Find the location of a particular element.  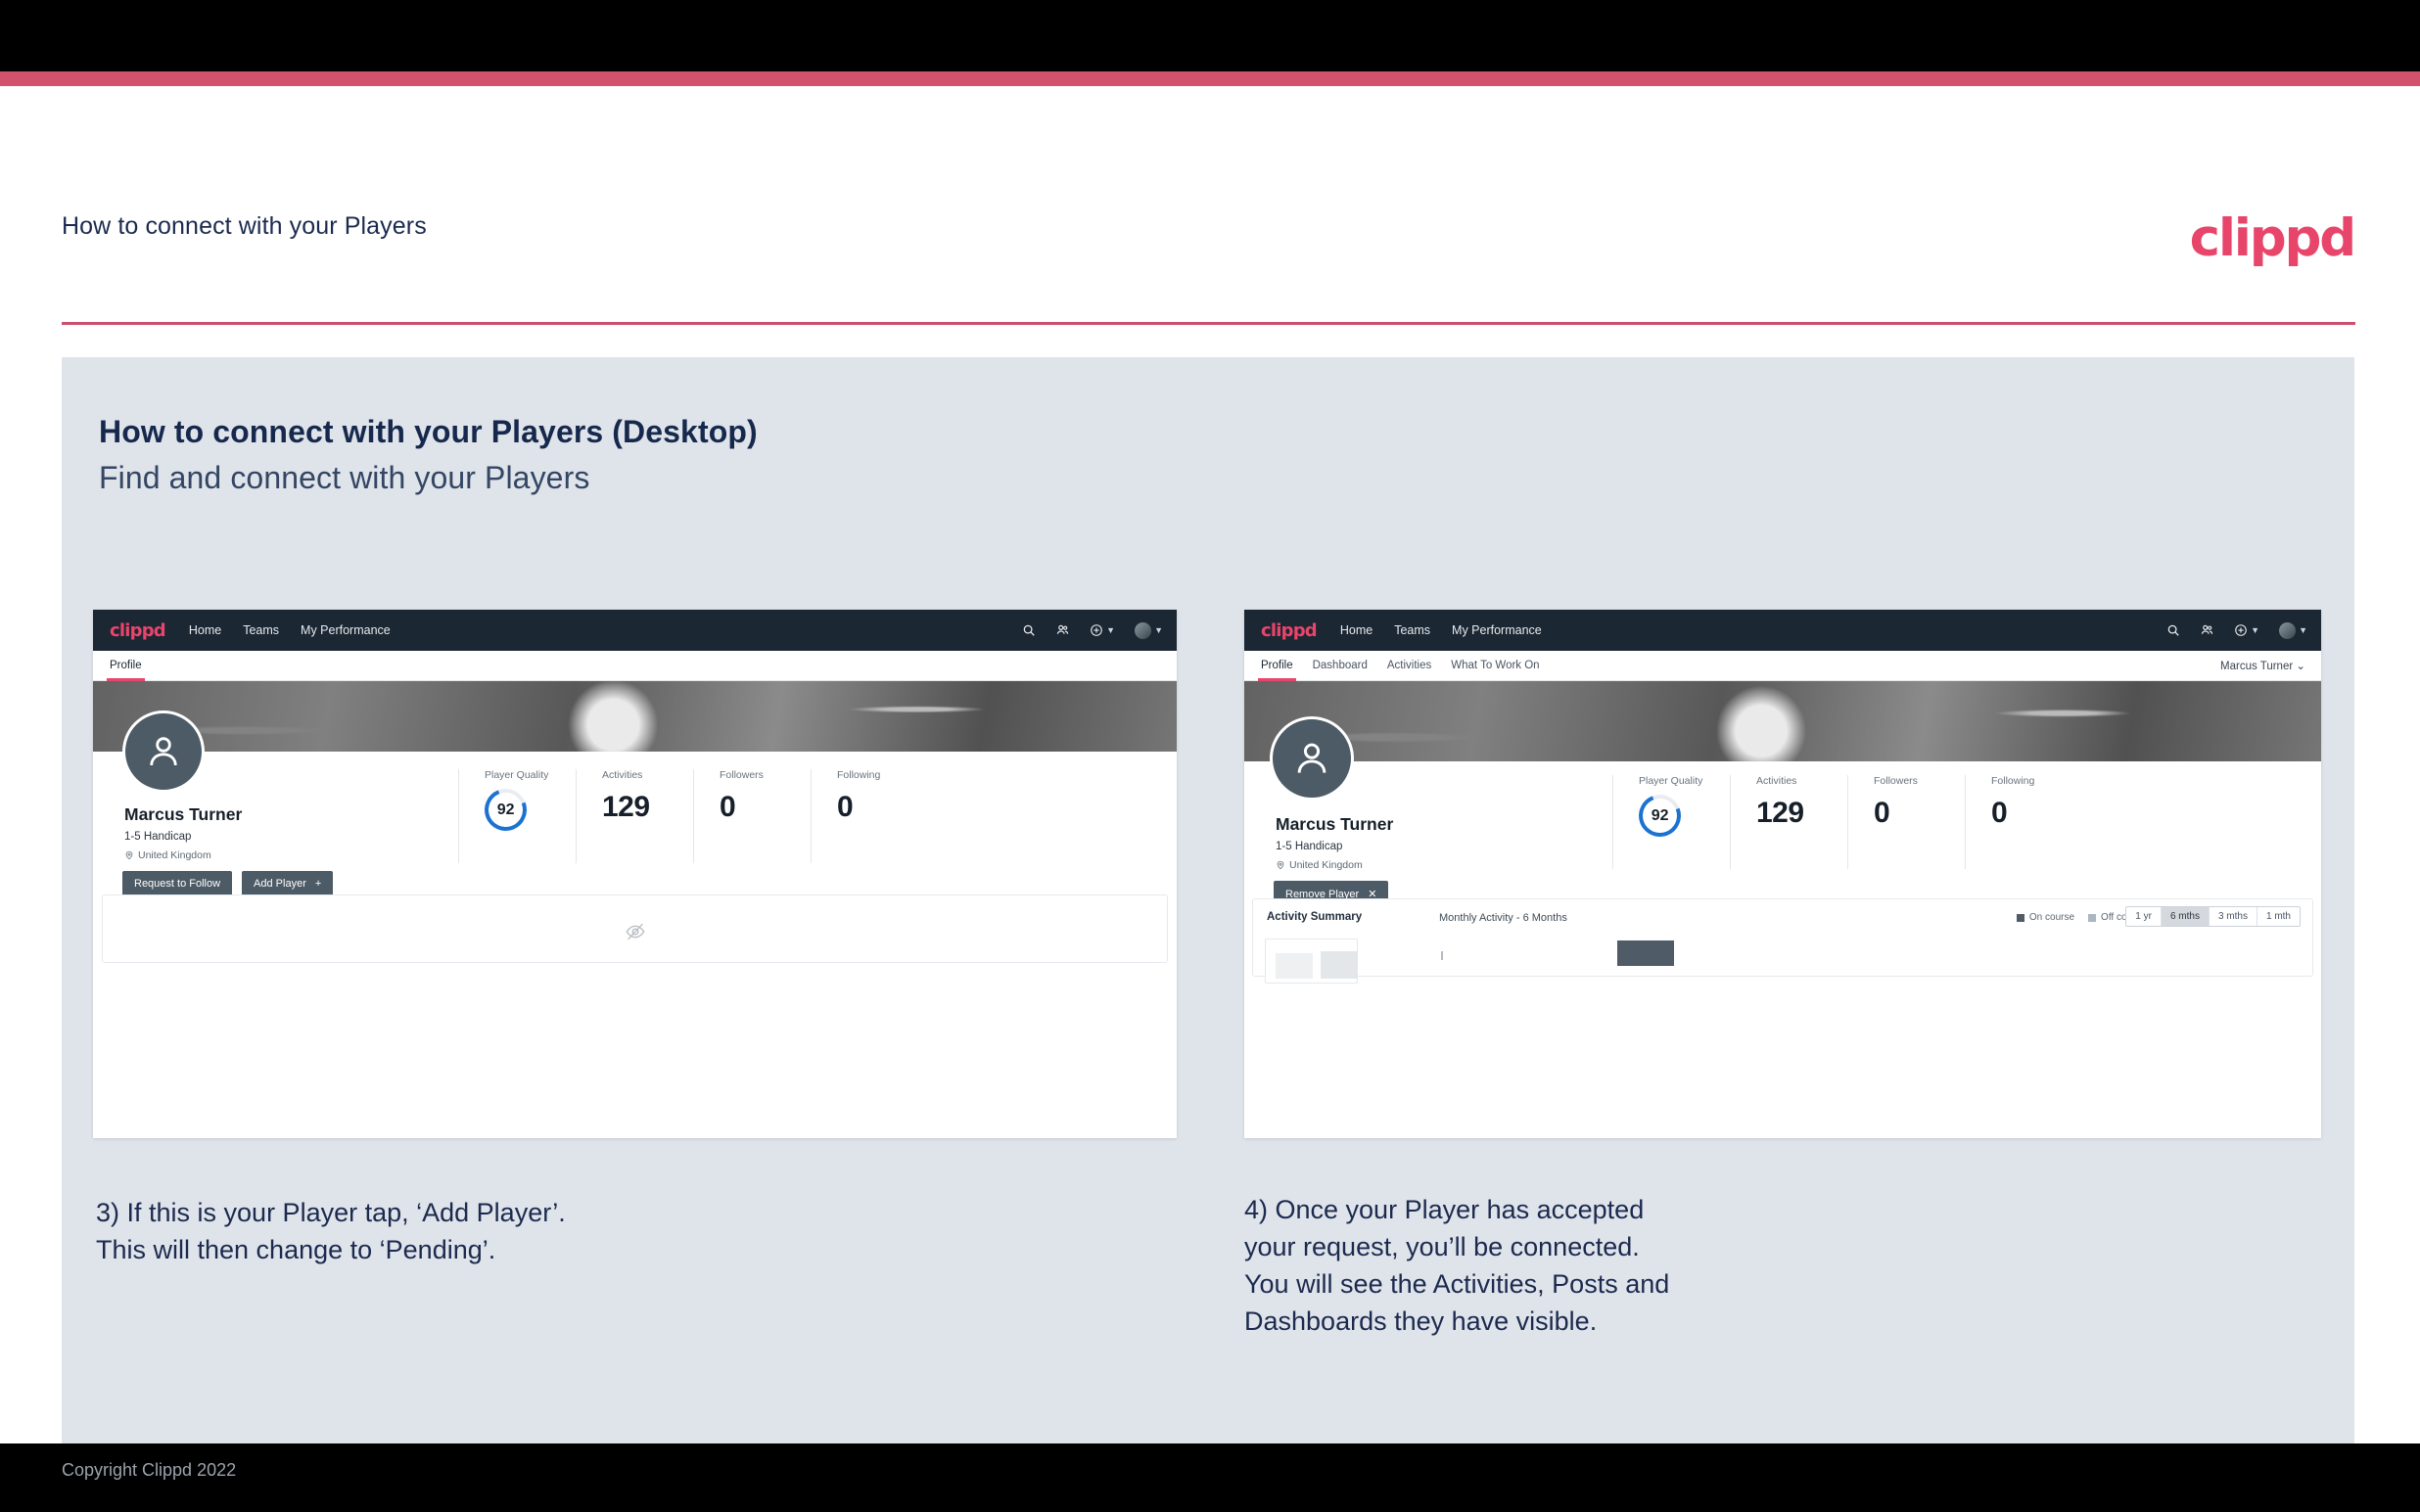

app-nav-actions-left: ▼ ▼ is located at coordinates (1092, 630).